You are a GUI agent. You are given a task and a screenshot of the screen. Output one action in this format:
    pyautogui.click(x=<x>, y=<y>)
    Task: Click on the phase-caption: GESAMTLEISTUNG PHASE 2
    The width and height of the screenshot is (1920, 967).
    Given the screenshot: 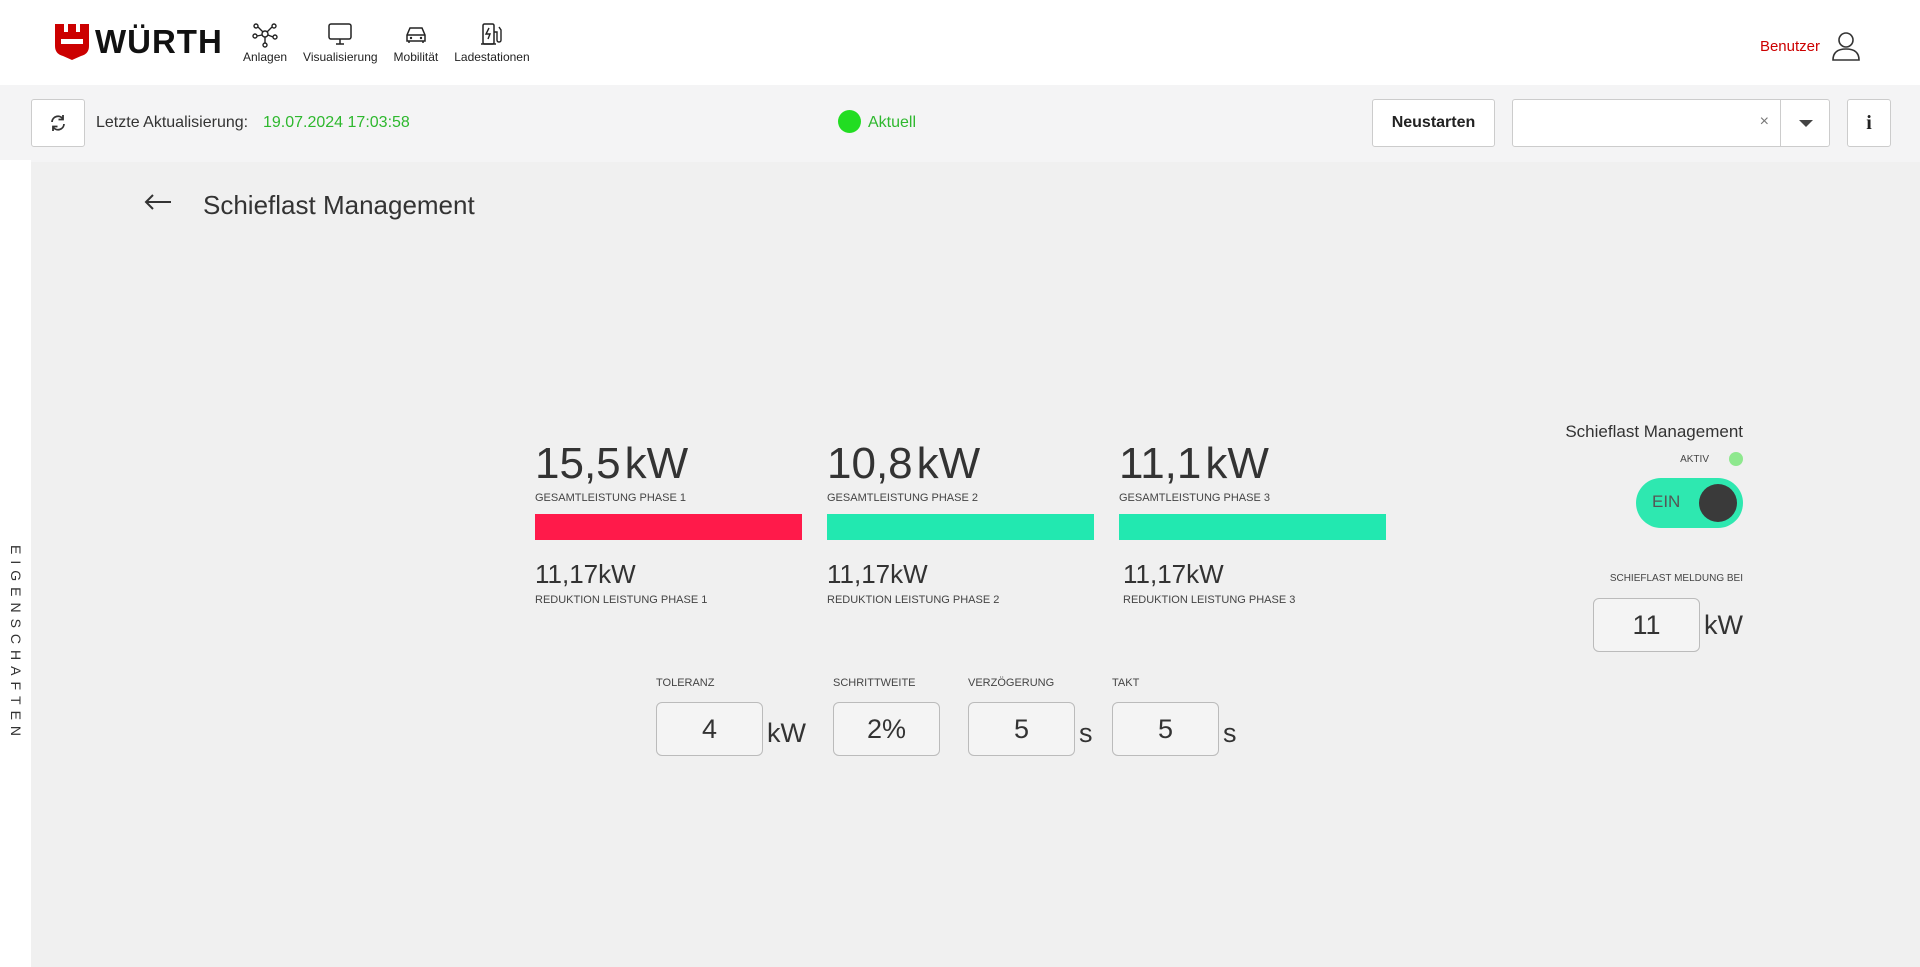 What is the action you would take?
    pyautogui.click(x=902, y=498)
    